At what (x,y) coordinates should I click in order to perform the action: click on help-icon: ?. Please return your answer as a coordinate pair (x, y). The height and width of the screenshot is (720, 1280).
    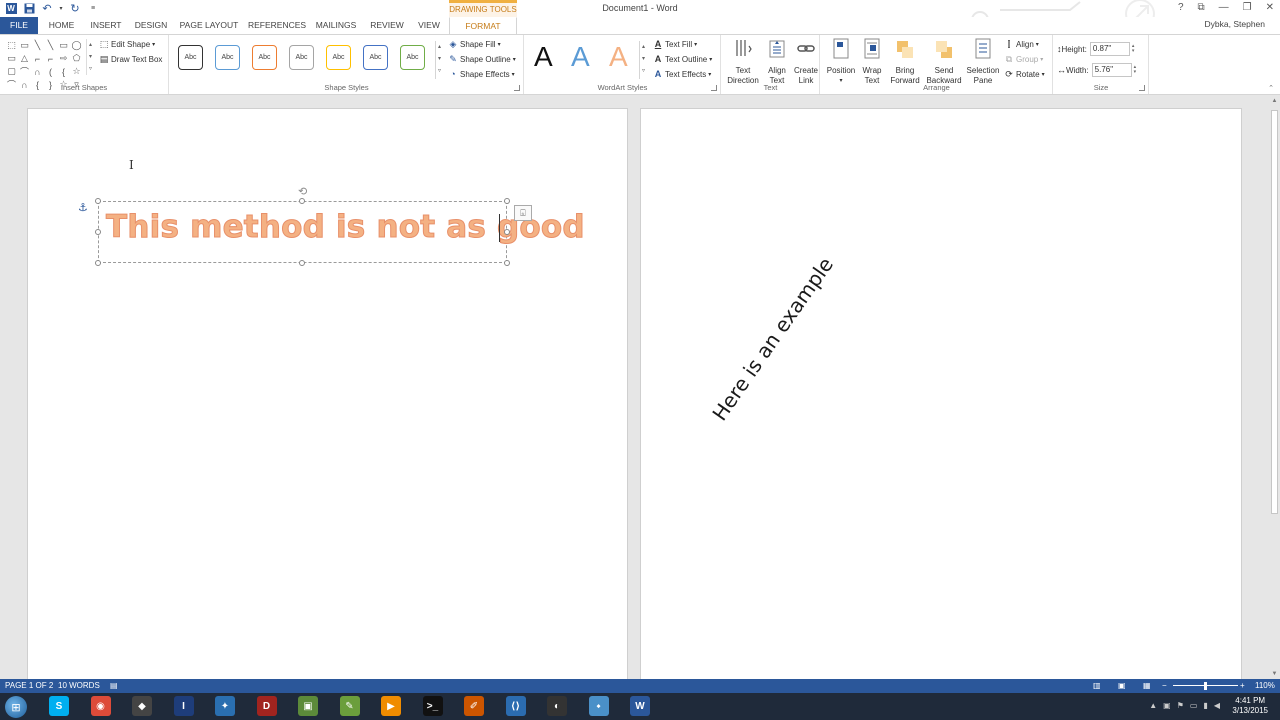
    Looking at the image, I should click on (1181, 7).